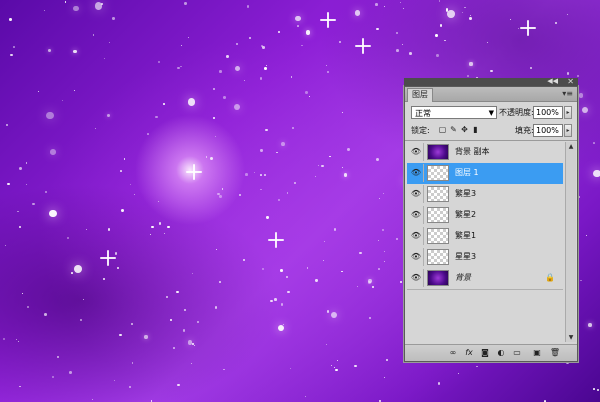  What do you see at coordinates (485, 216) in the screenshot?
I see `layer-row: 👁 繁星2` at bounding box center [485, 216].